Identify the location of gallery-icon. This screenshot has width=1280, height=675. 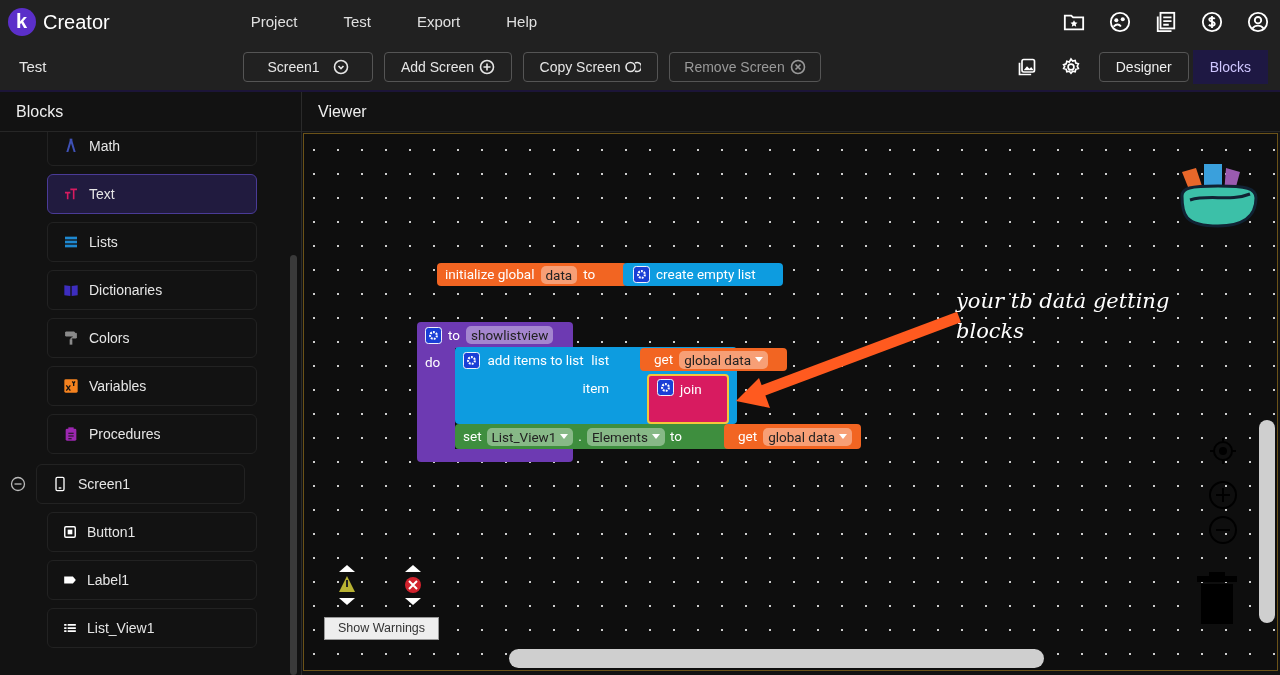
(1026, 67).